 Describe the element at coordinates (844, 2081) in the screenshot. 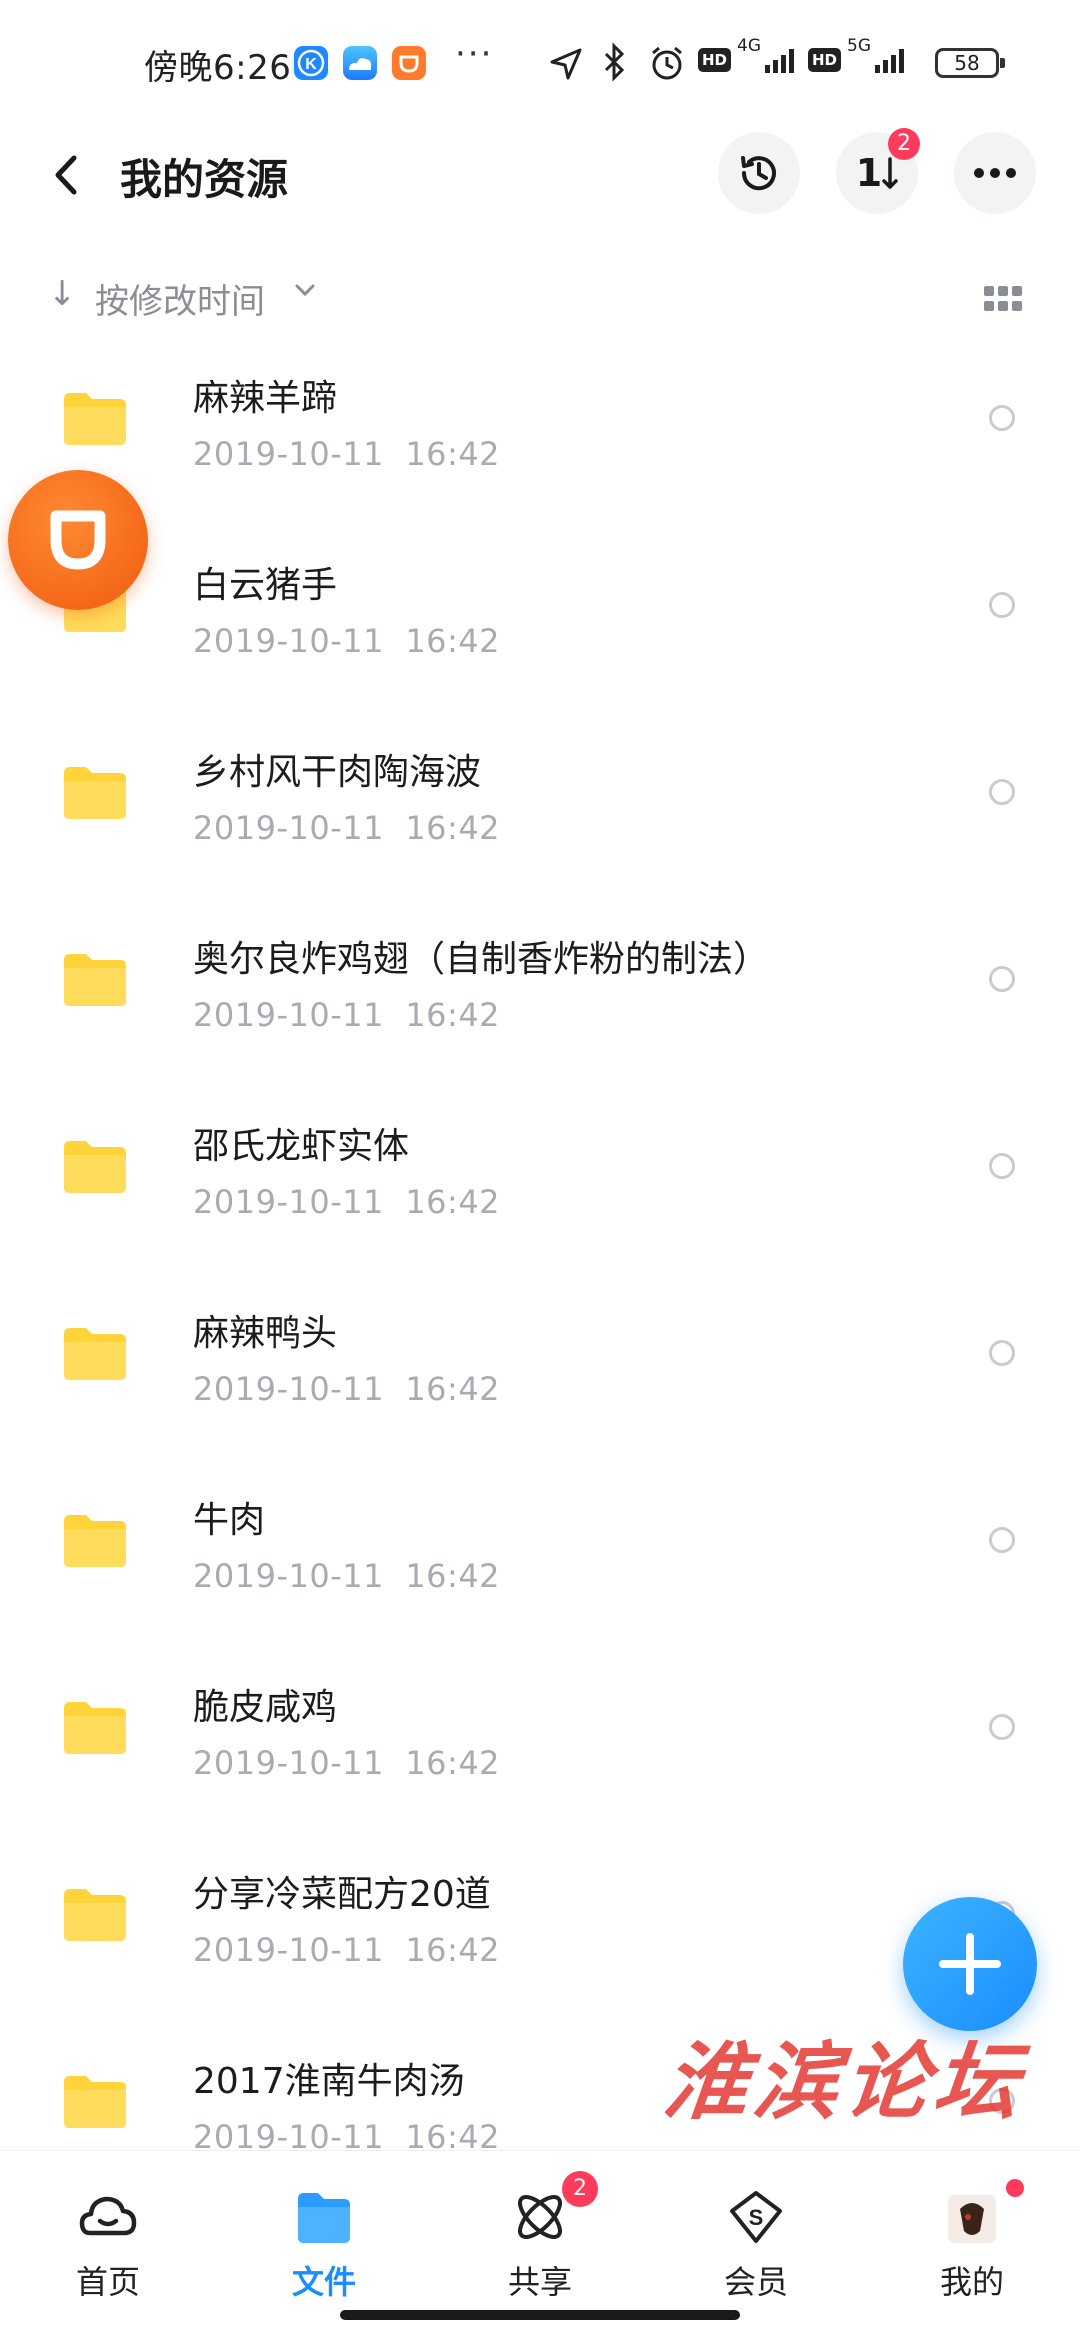

I see `forum-watermark: 淮滨论坛` at that location.